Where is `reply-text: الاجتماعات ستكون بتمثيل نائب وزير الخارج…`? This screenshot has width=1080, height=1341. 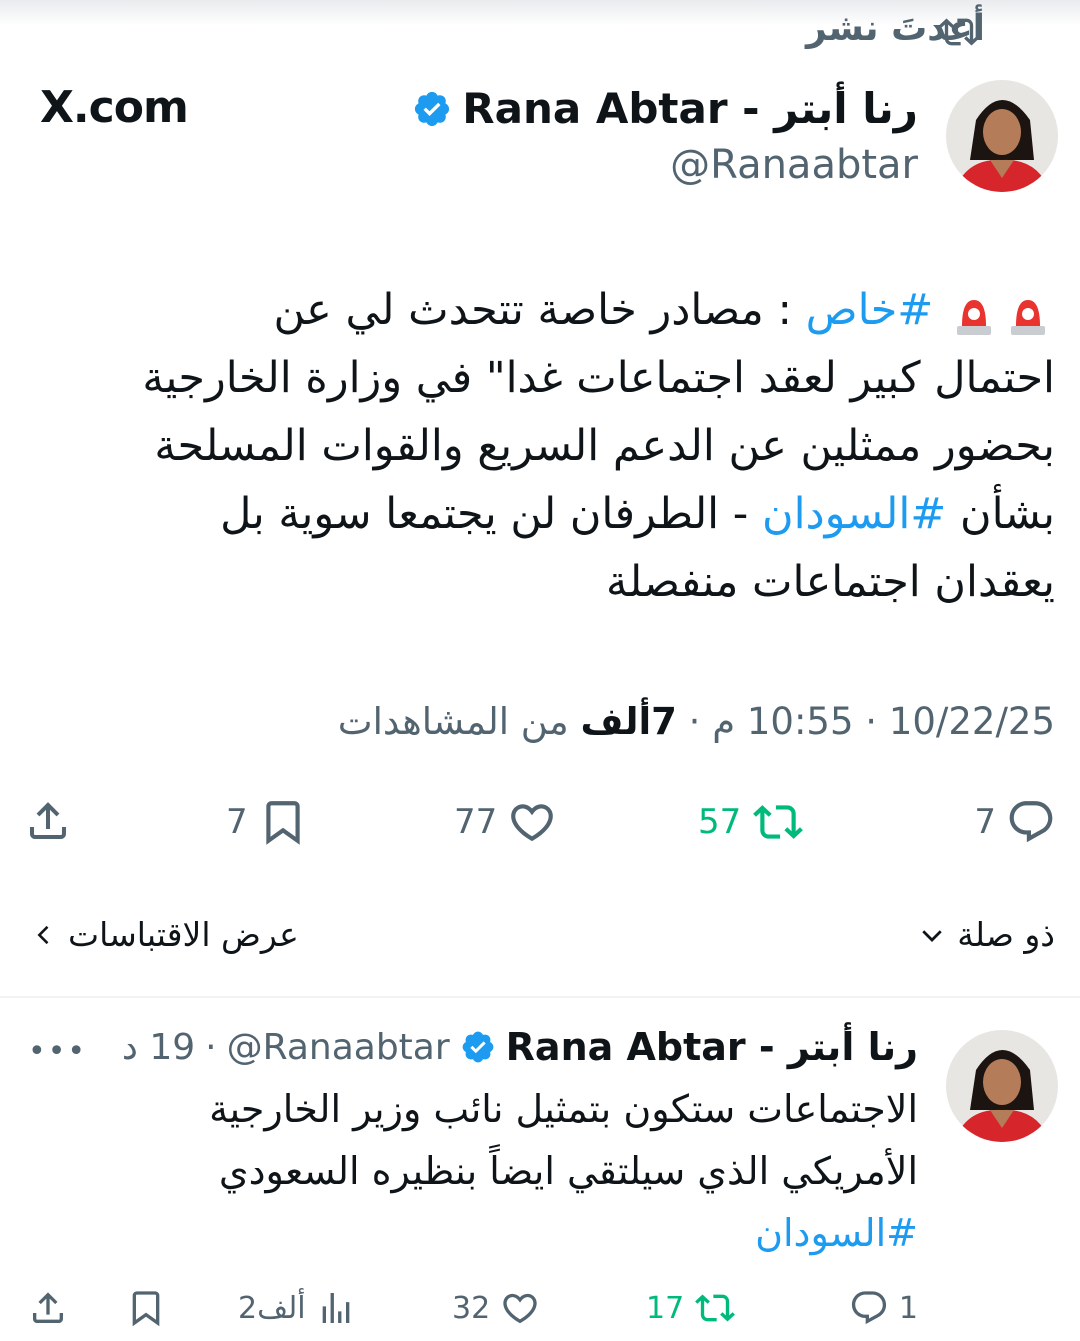 reply-text: الاجتماعات ستكون بتمثيل نائب وزير الخارج… is located at coordinates (478, 1171).